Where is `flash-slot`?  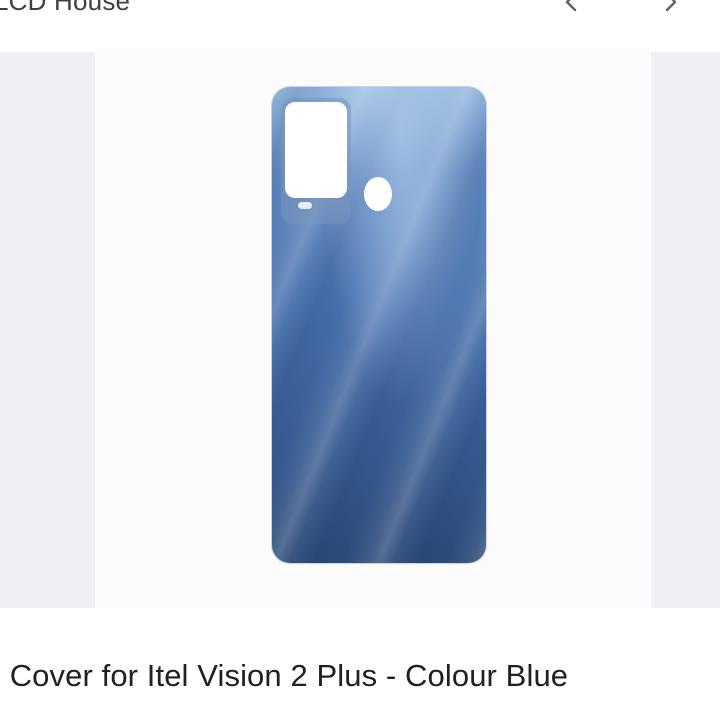 flash-slot is located at coordinates (305, 205).